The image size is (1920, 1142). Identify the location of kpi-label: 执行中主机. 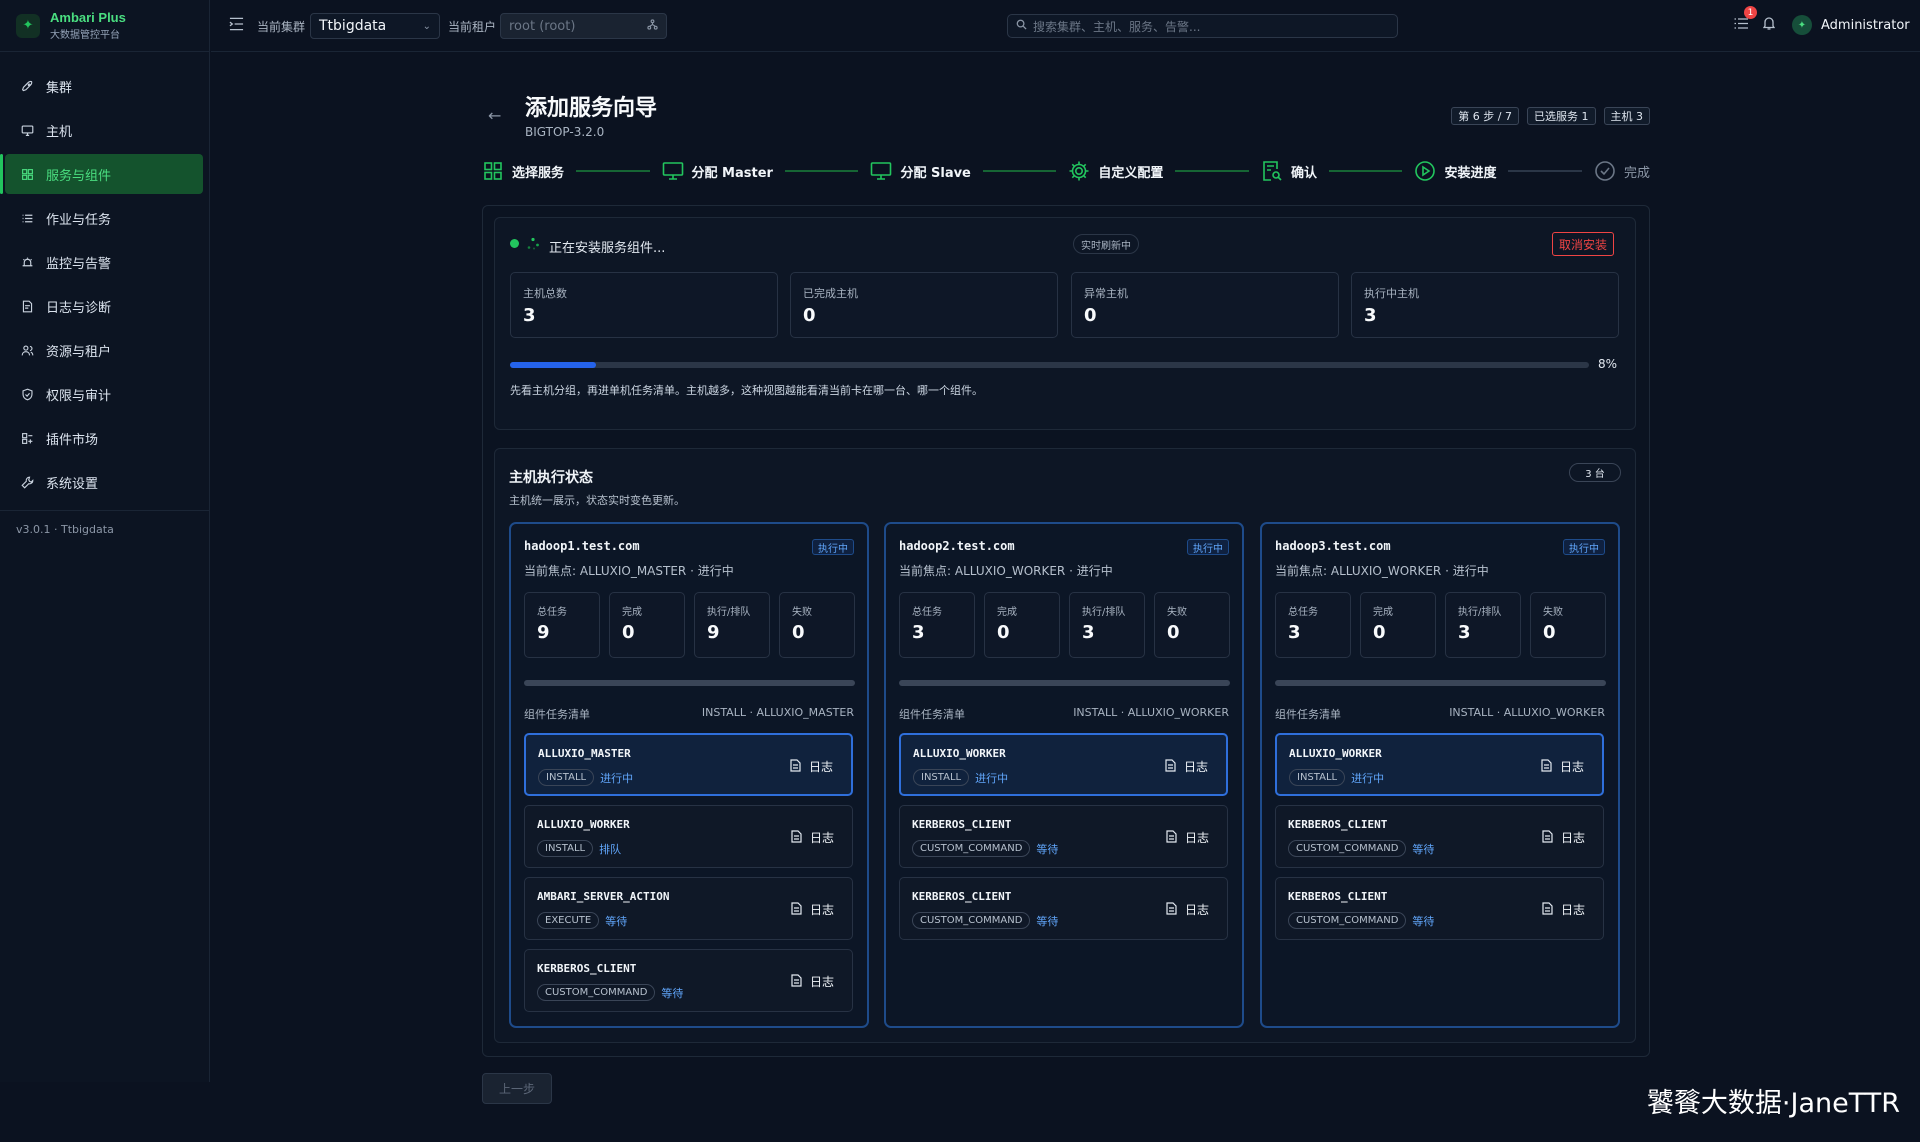
(1391, 293).